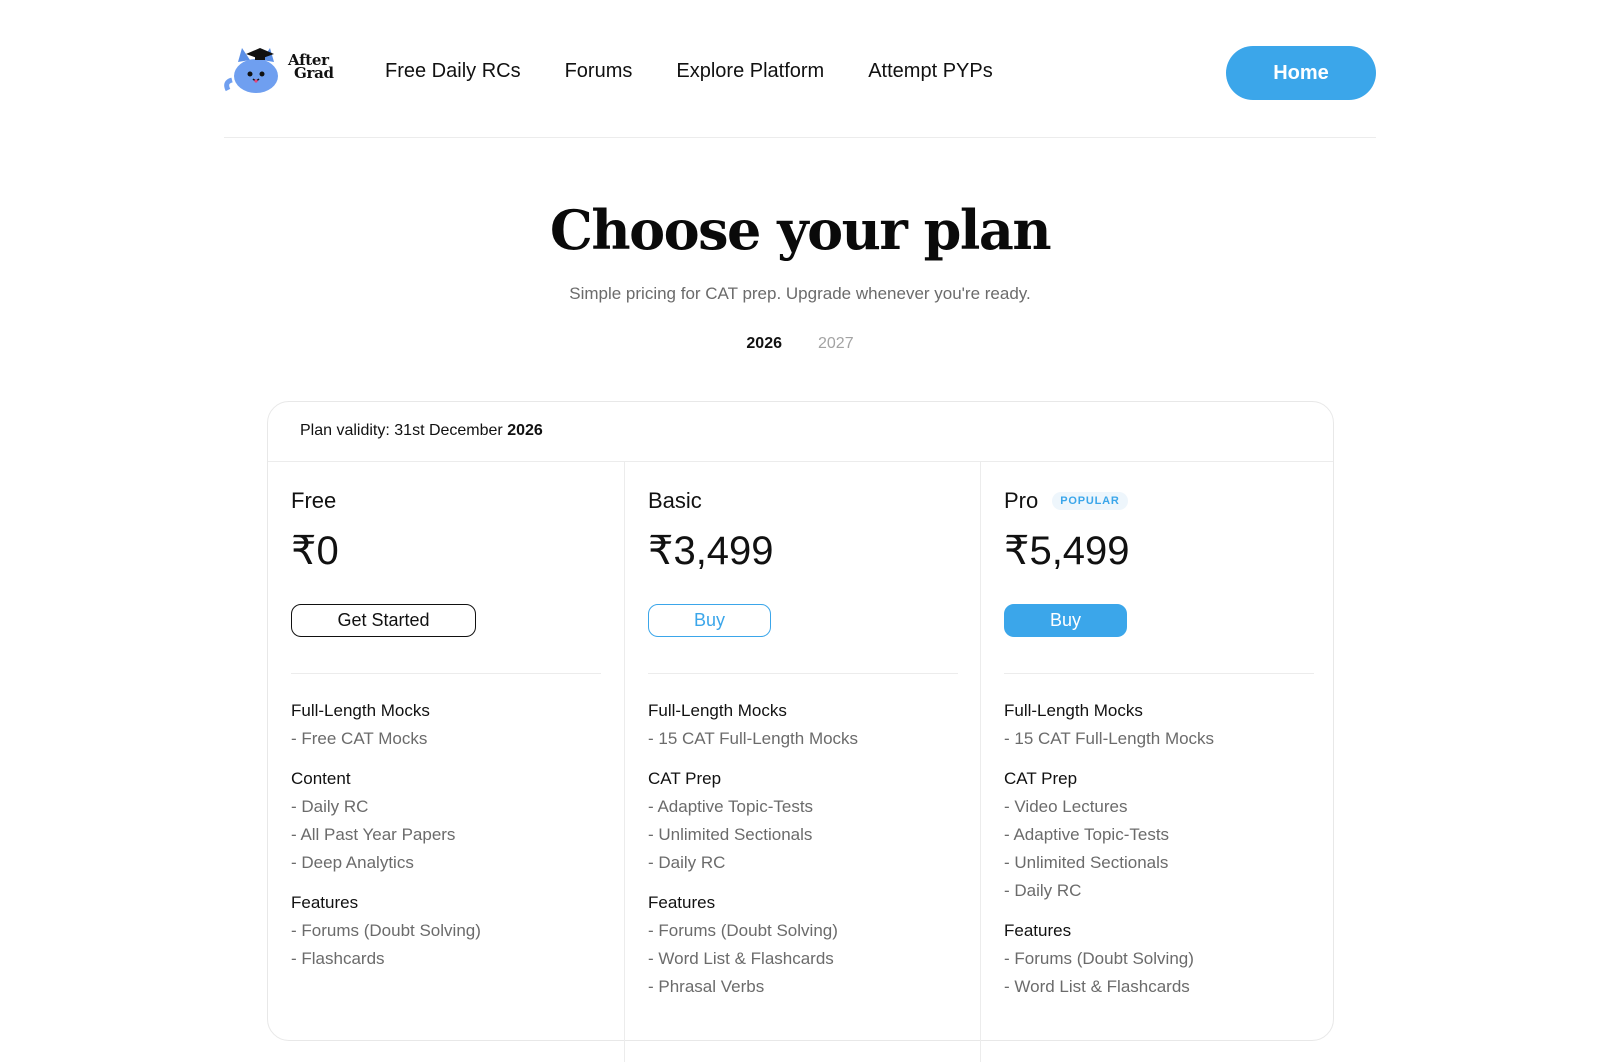 The height and width of the screenshot is (1062, 1600). What do you see at coordinates (1301, 73) in the screenshot?
I see `home-button: Home` at bounding box center [1301, 73].